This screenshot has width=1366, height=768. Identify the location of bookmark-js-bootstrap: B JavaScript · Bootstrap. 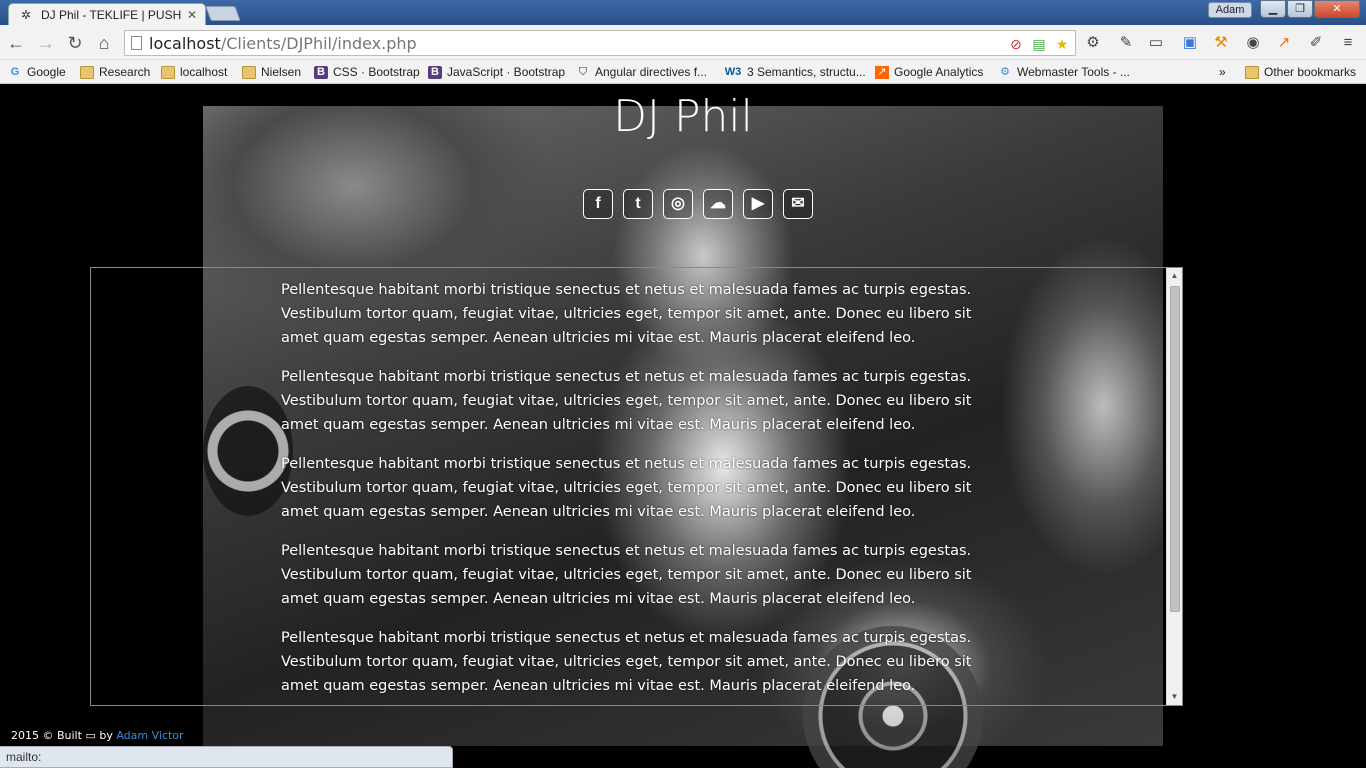
(496, 72).